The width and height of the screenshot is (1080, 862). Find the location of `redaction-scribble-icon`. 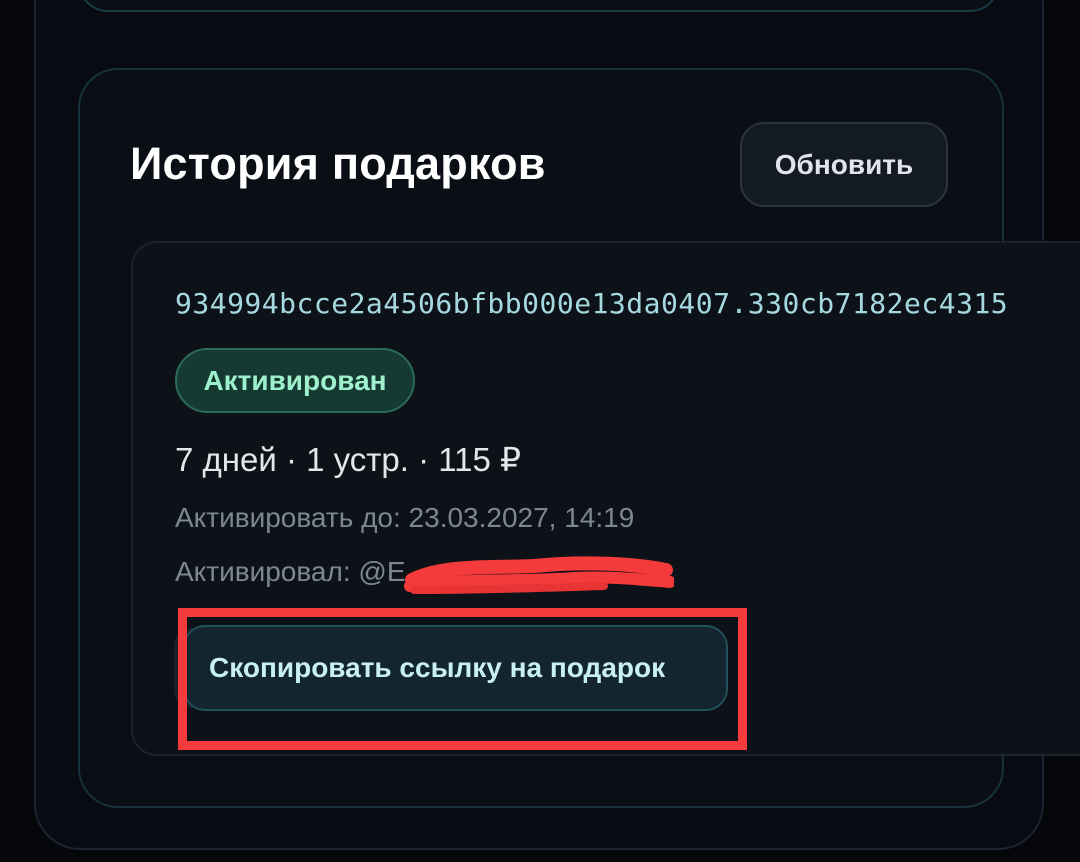

redaction-scribble-icon is located at coordinates (539, 575).